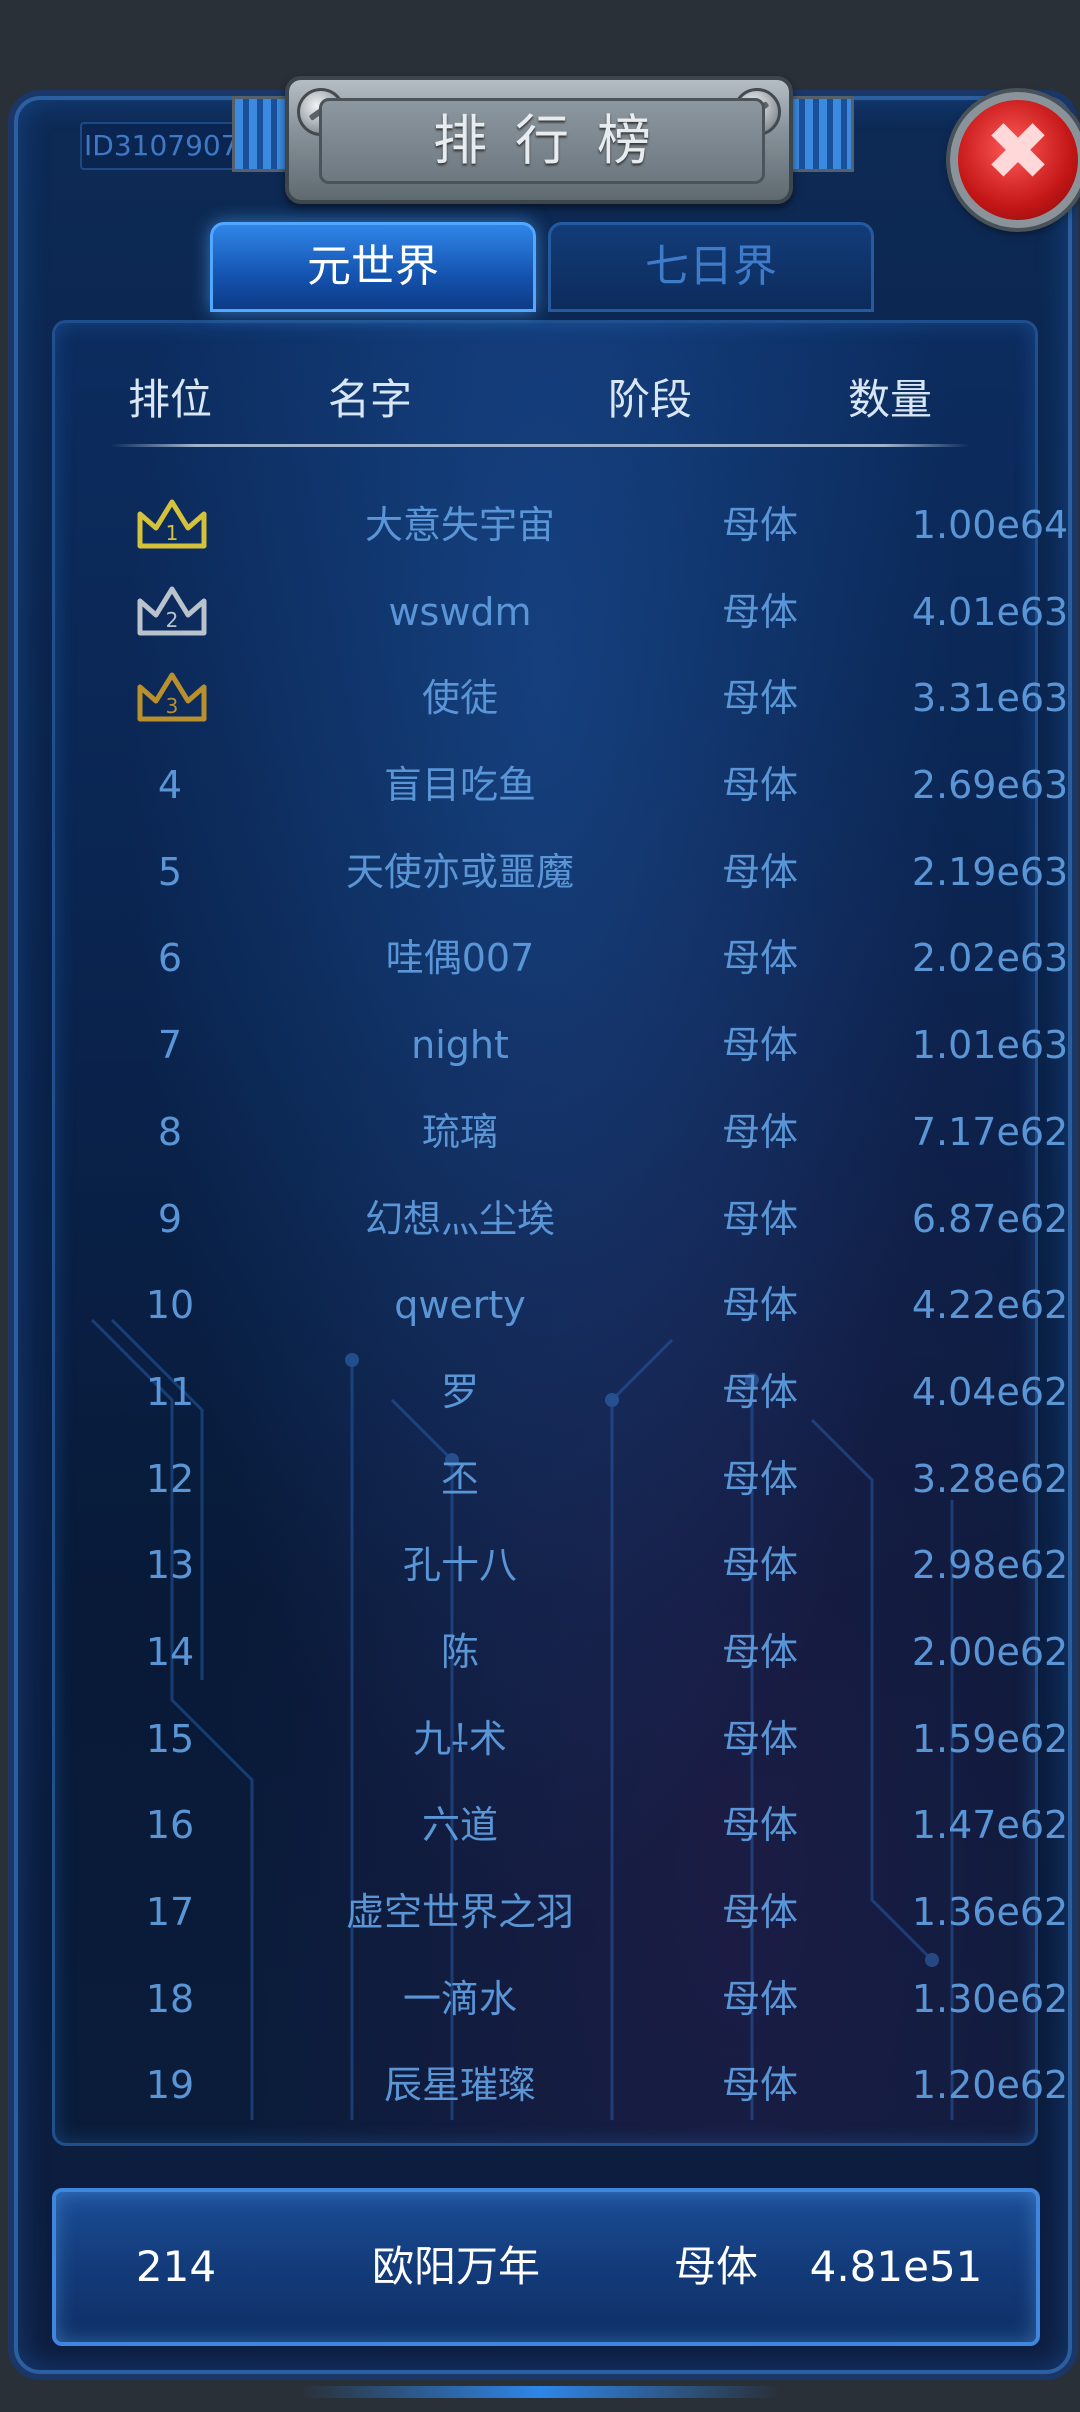 The width and height of the screenshot is (1080, 2412). I want to click on tab-yuan-world: 元世界, so click(373, 267).